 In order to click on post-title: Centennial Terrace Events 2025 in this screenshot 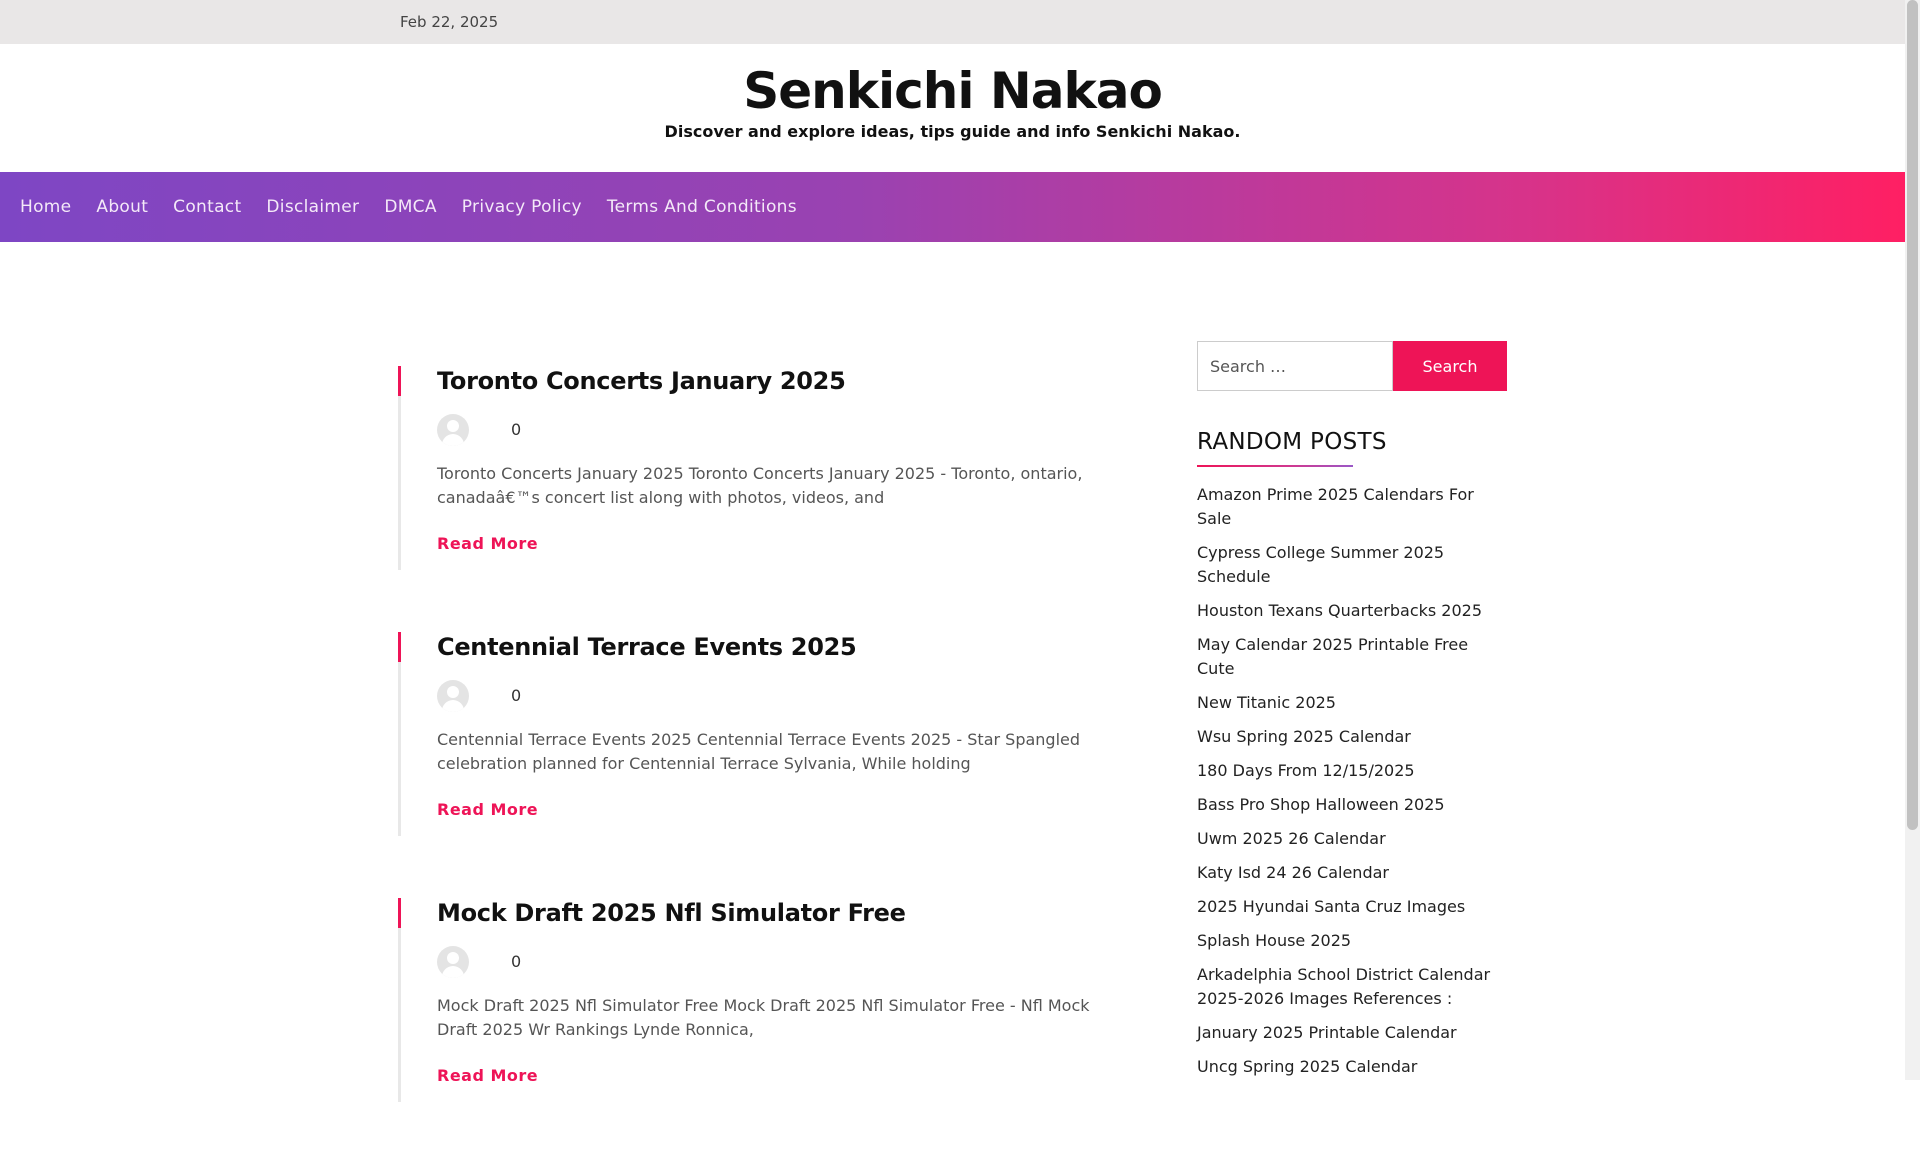, I will do `click(767, 647)`.